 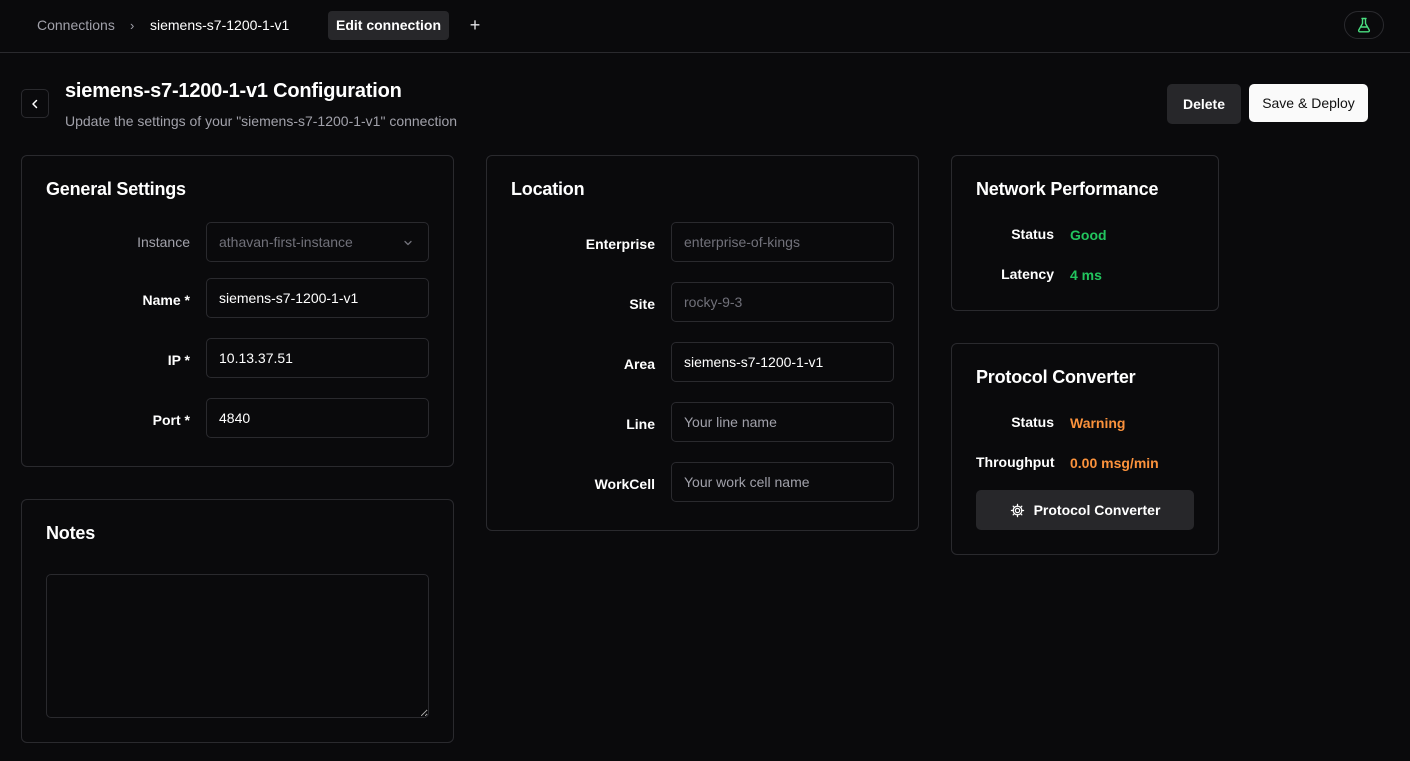 I want to click on name-input, so click(x=317, y=298).